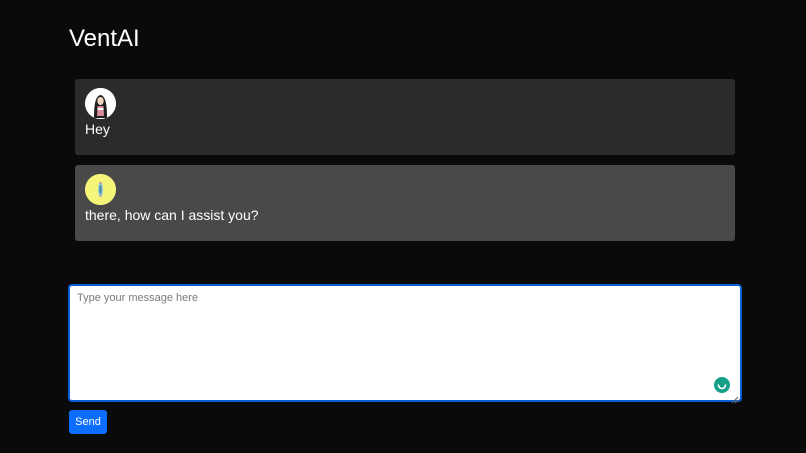 This screenshot has width=806, height=453. What do you see at coordinates (100, 103) in the screenshot?
I see `user-avatar-icon` at bounding box center [100, 103].